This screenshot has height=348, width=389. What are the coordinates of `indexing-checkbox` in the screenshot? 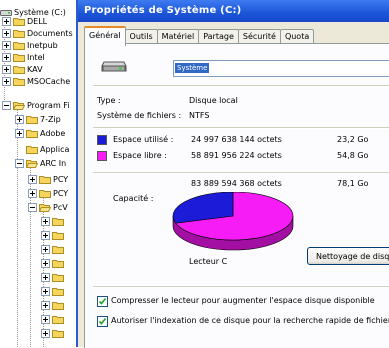 It's located at (102, 321).